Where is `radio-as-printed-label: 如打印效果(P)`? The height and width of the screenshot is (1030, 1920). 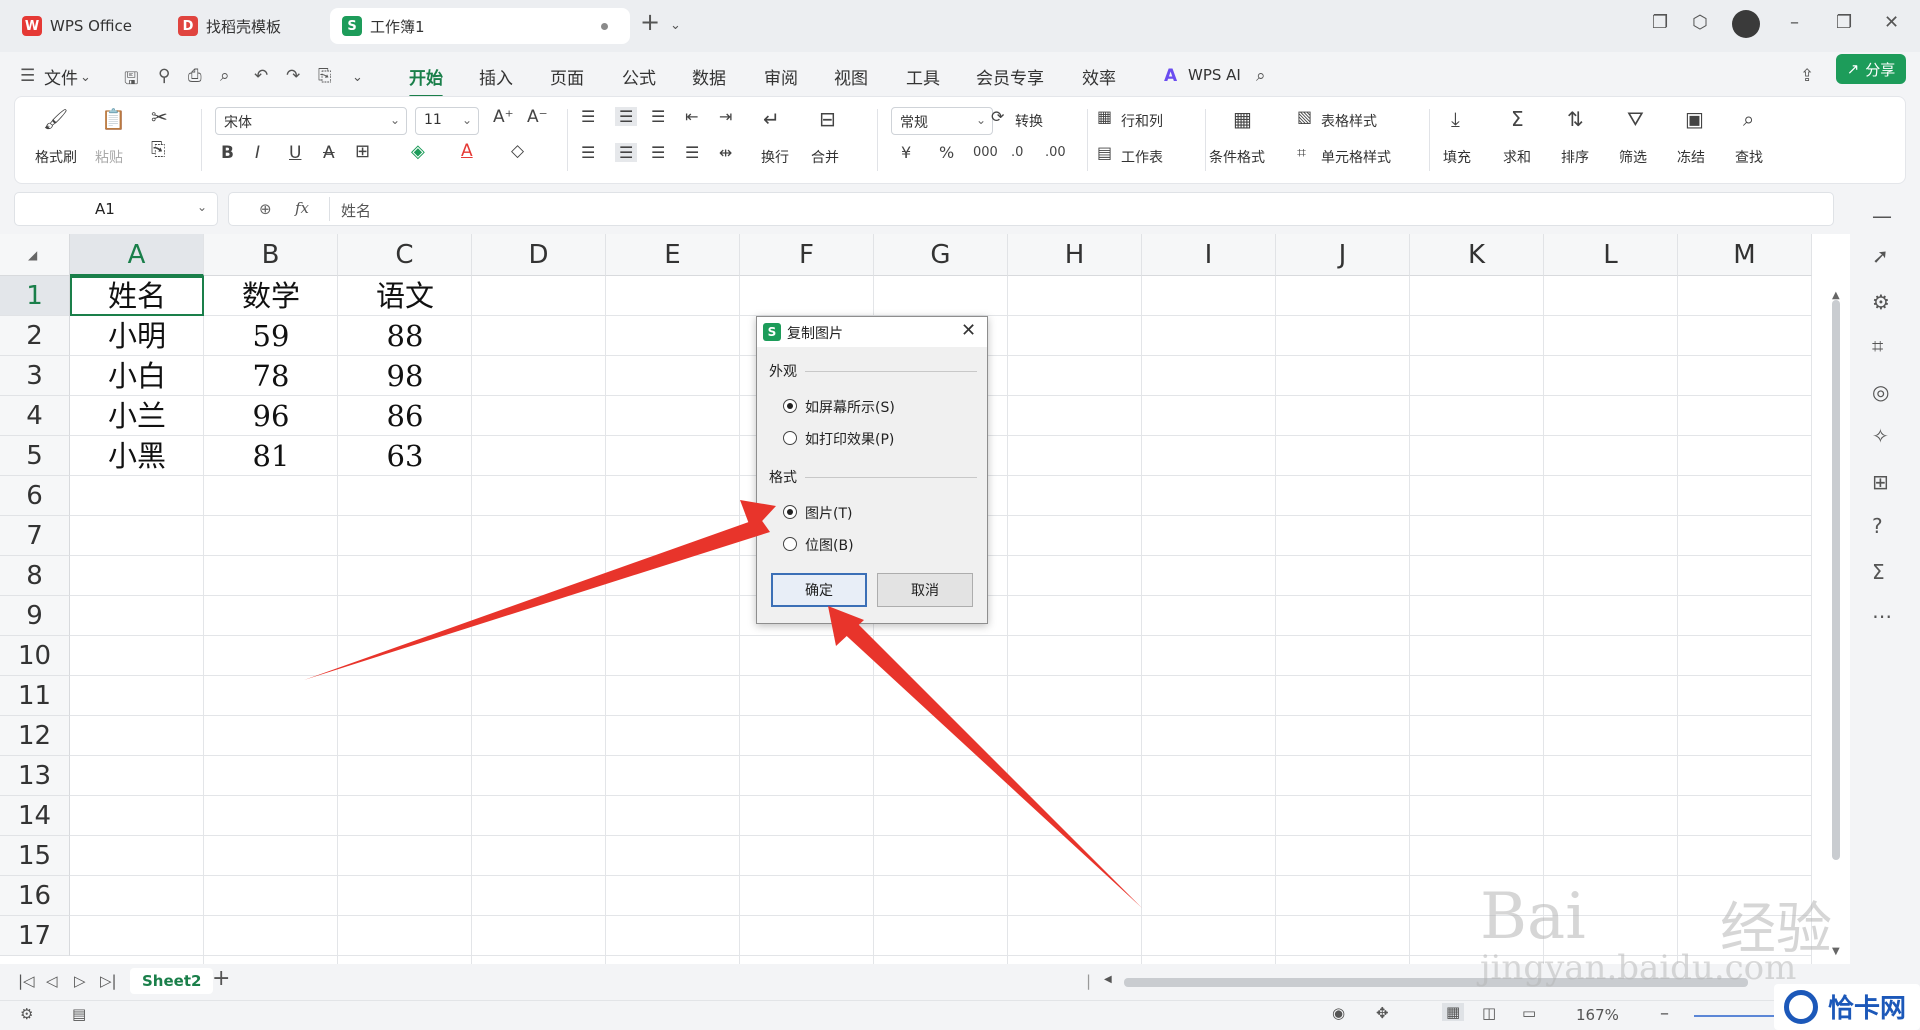
radio-as-printed-label: 如打印效果(P) is located at coordinates (849, 439).